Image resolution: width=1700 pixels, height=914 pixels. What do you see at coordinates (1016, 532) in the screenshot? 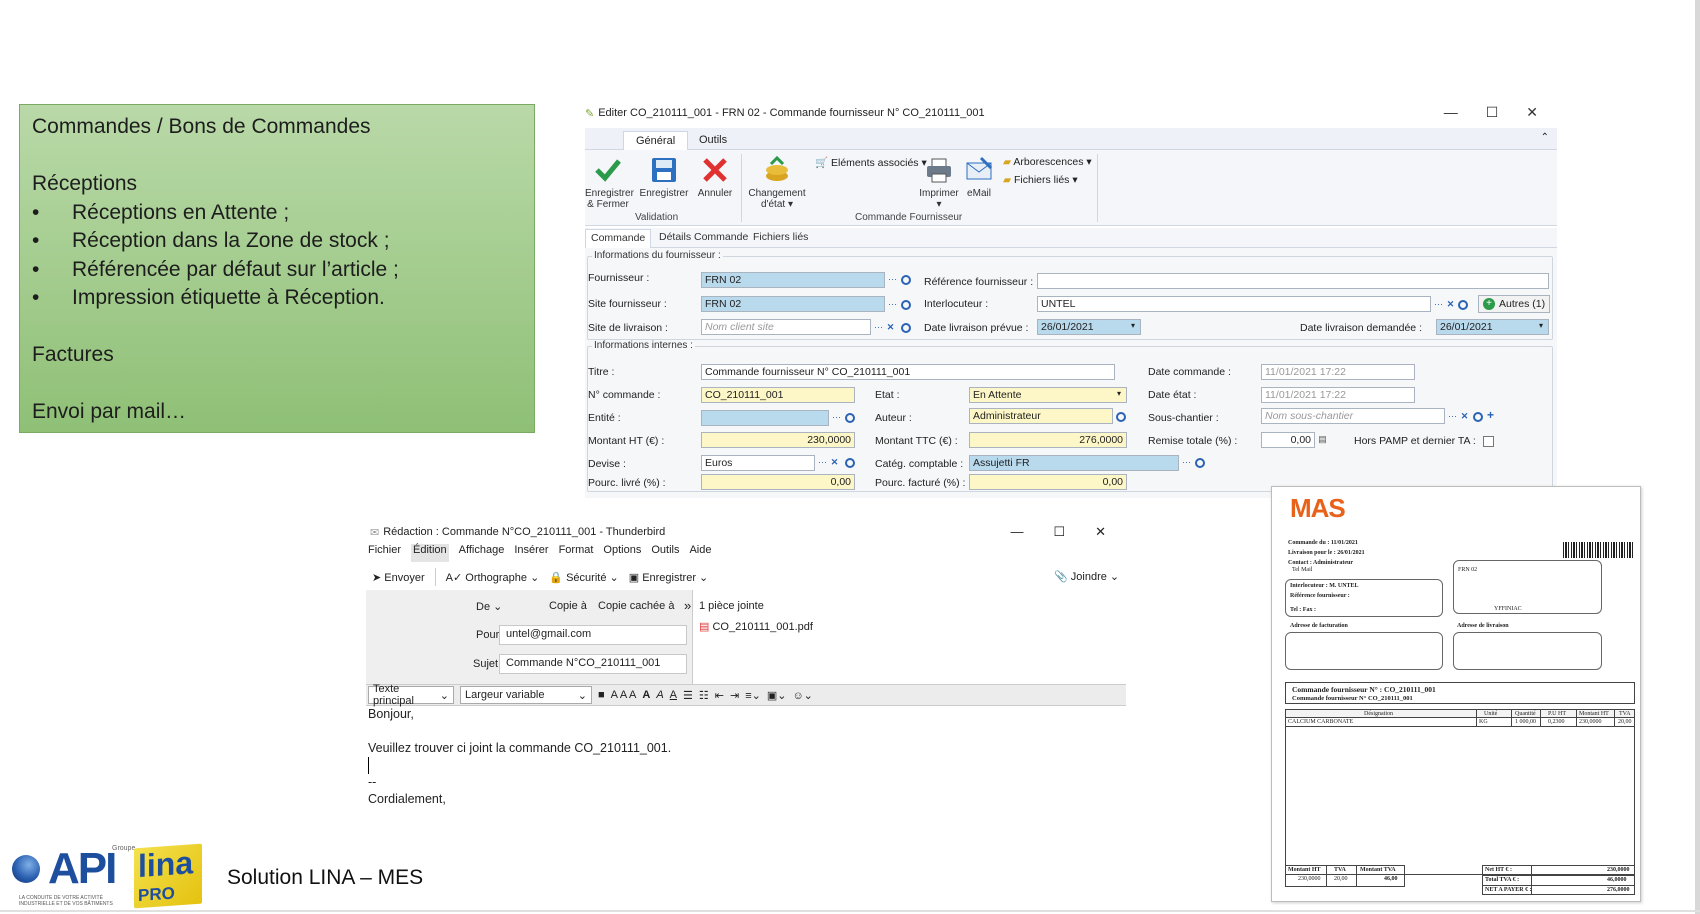
I see `minimize-icon: —` at bounding box center [1016, 532].